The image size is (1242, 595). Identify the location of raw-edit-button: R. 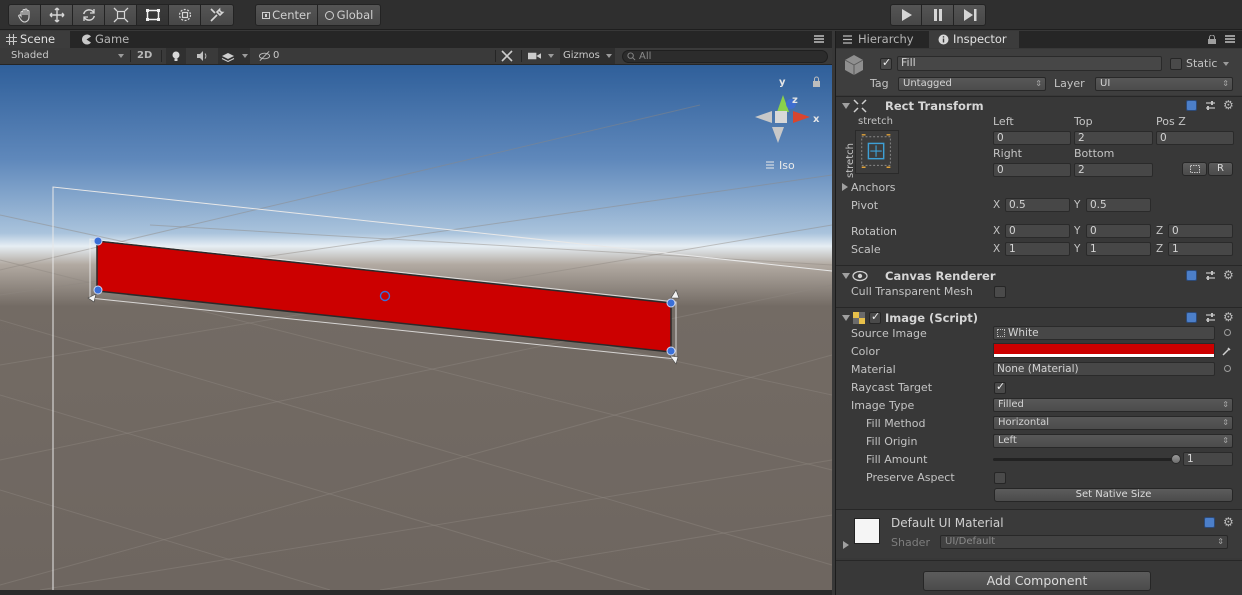
(1220, 169).